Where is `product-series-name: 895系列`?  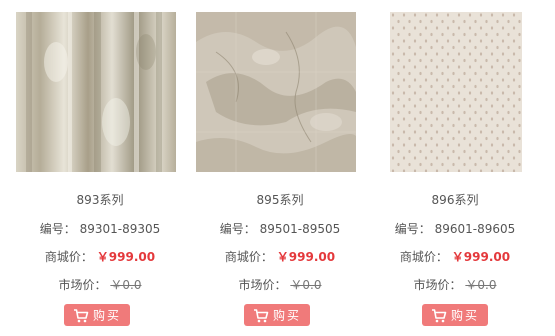 product-series-name: 895系列 is located at coordinates (280, 199).